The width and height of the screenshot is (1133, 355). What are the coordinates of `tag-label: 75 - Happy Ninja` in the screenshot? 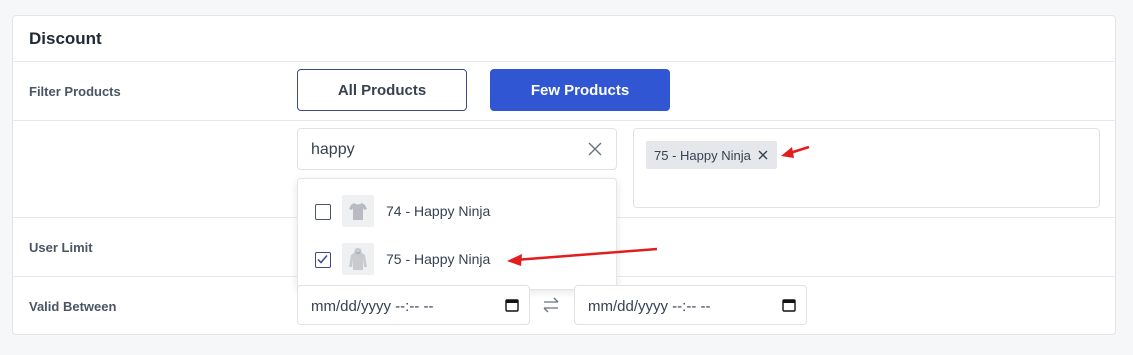 It's located at (702, 155).